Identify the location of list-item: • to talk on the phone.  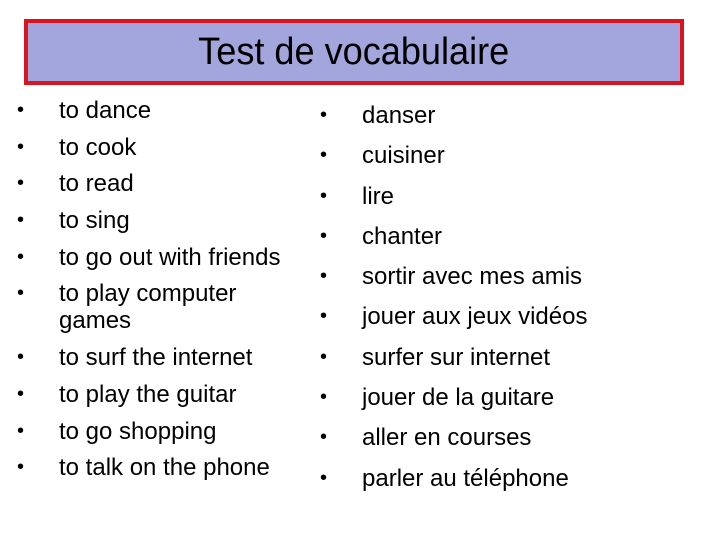
(165, 467).